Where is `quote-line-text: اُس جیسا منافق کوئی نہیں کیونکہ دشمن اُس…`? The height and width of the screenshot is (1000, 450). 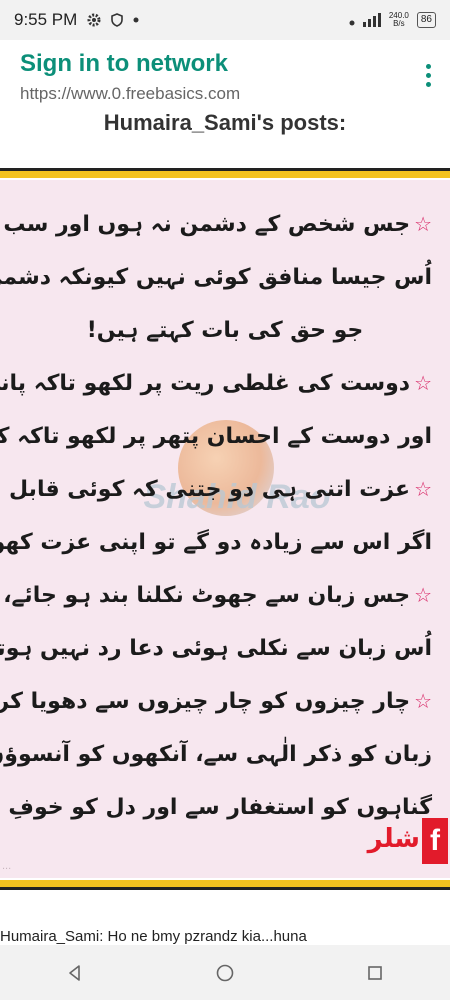
quote-line-text: اُس جیسا منافق کوئی نہیں کیونکہ دشمن اُس… is located at coordinates (216, 277).